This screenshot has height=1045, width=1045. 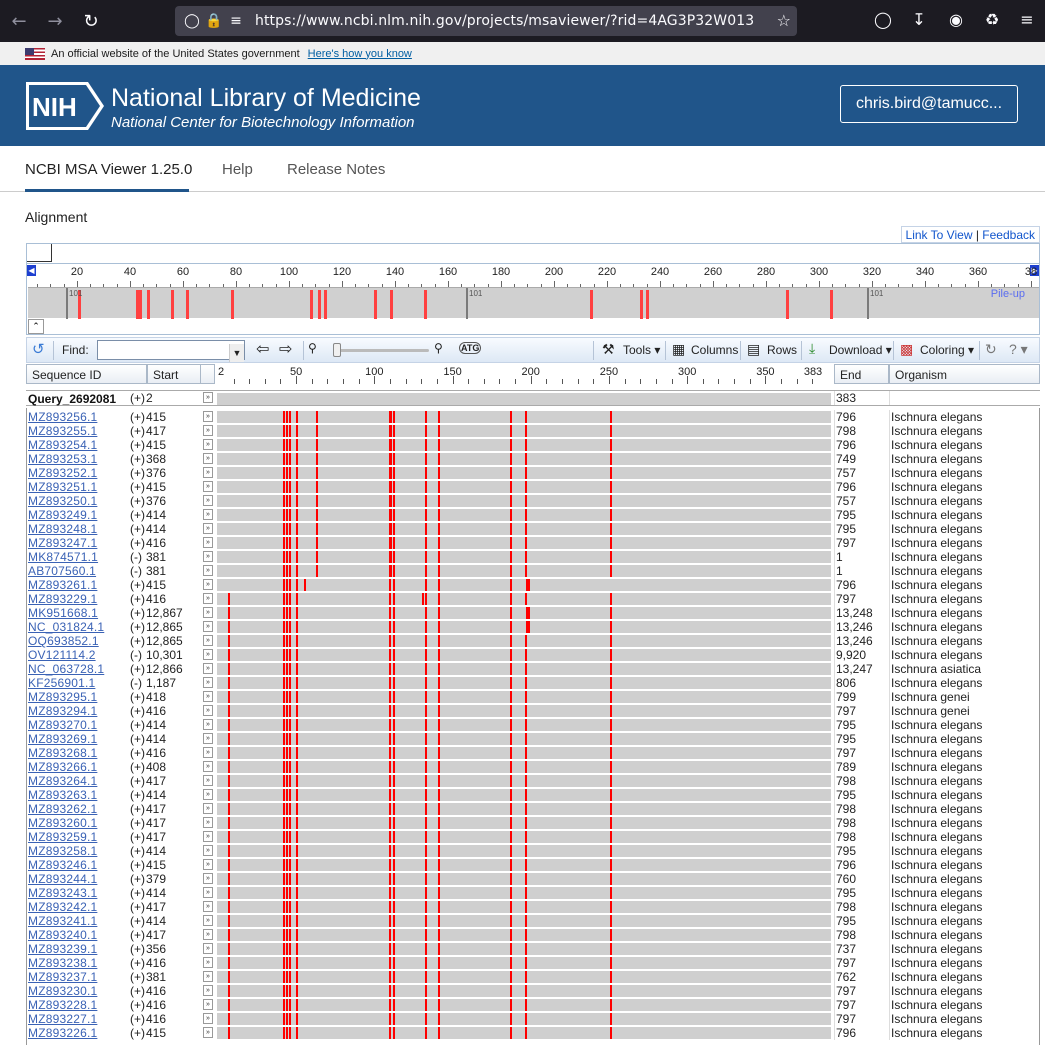 I want to click on table-row: MZ893240.1 (+) 417 » 798 Ischnura elegans, so click(x=533, y=935).